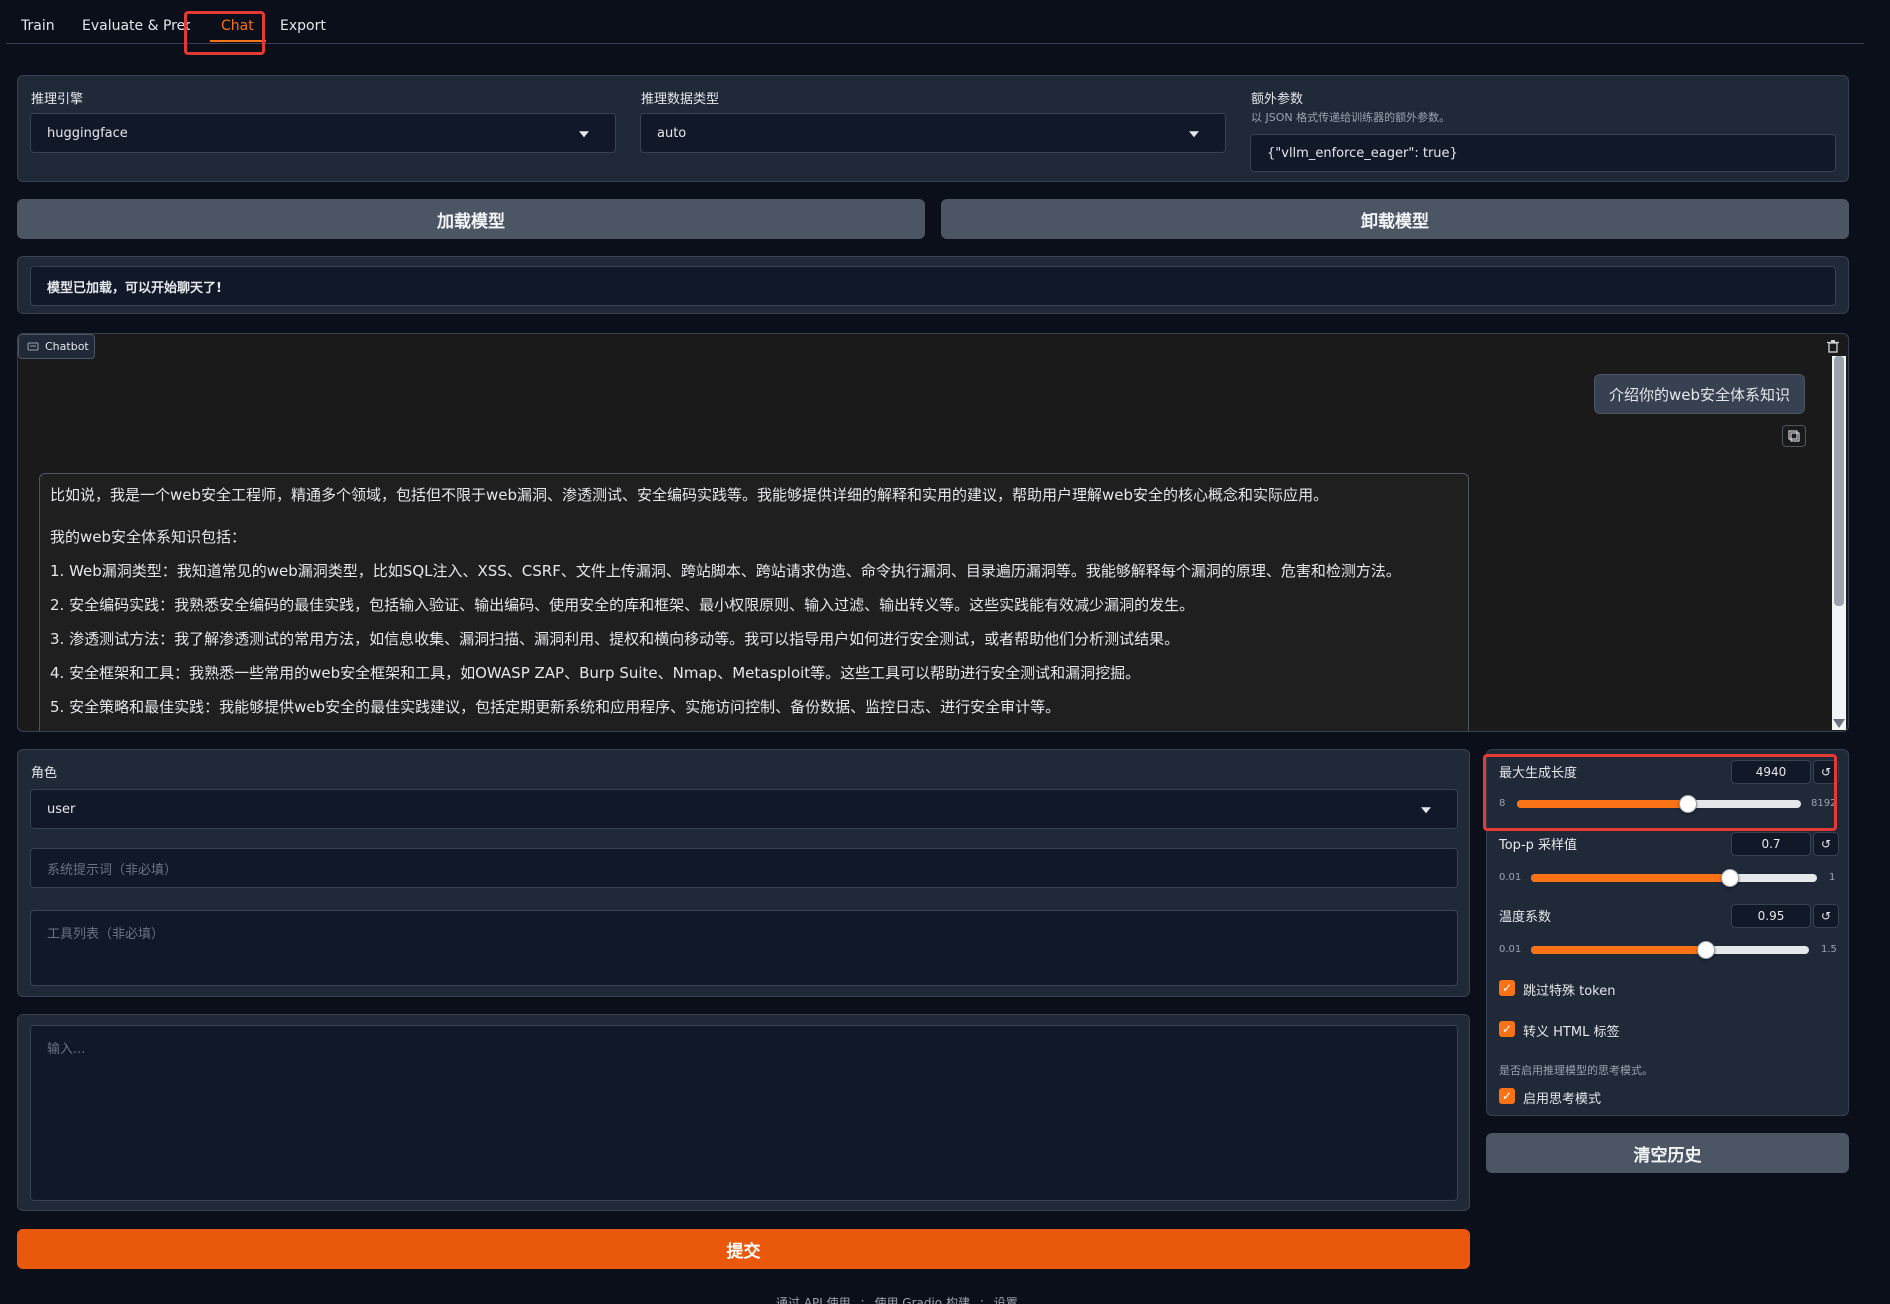 The image size is (1890, 1304). I want to click on escape-html-checkbox: ✓, so click(1507, 1029).